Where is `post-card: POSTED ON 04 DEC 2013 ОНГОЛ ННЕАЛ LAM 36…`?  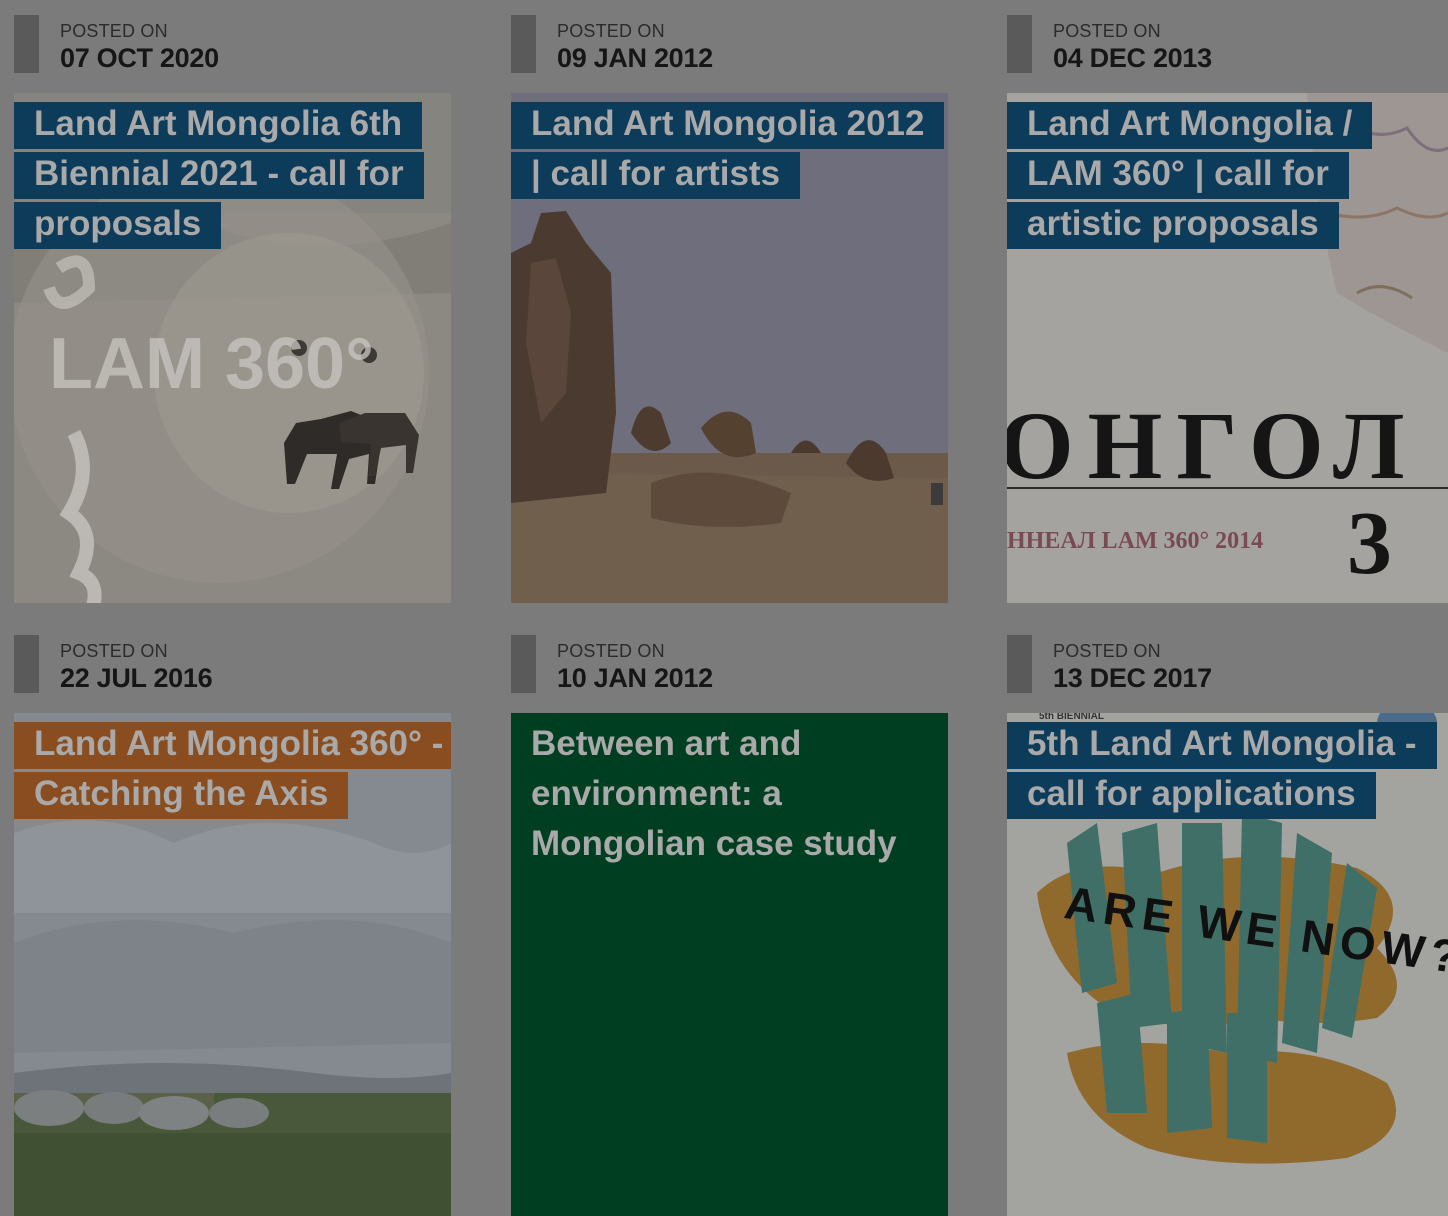 post-card: POSTED ON 04 DEC 2013 ОНГОЛ ННЕАЛ LAM 36… is located at coordinates (1227, 309).